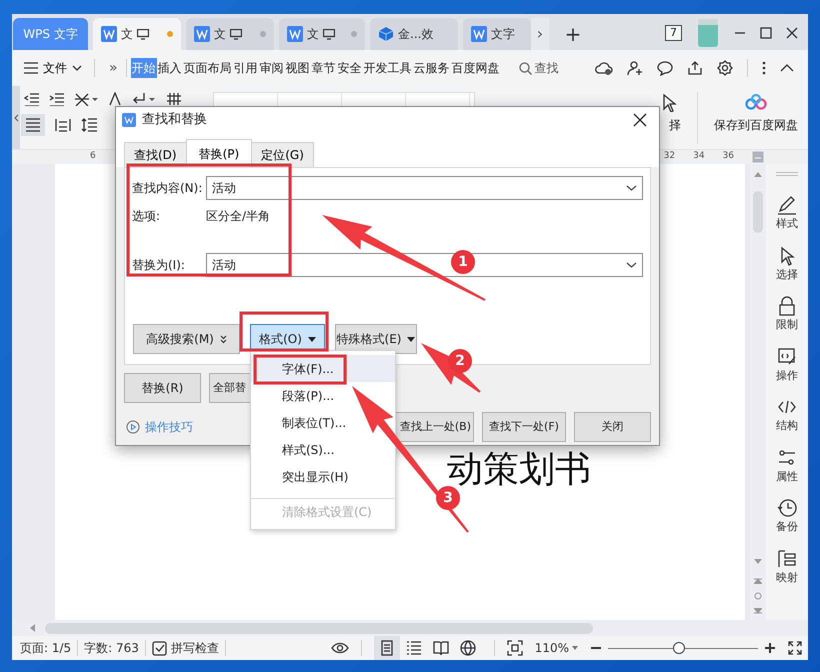 The image size is (820, 672). What do you see at coordinates (787, 567) in the screenshot?
I see `side-panel-button: 映射` at bounding box center [787, 567].